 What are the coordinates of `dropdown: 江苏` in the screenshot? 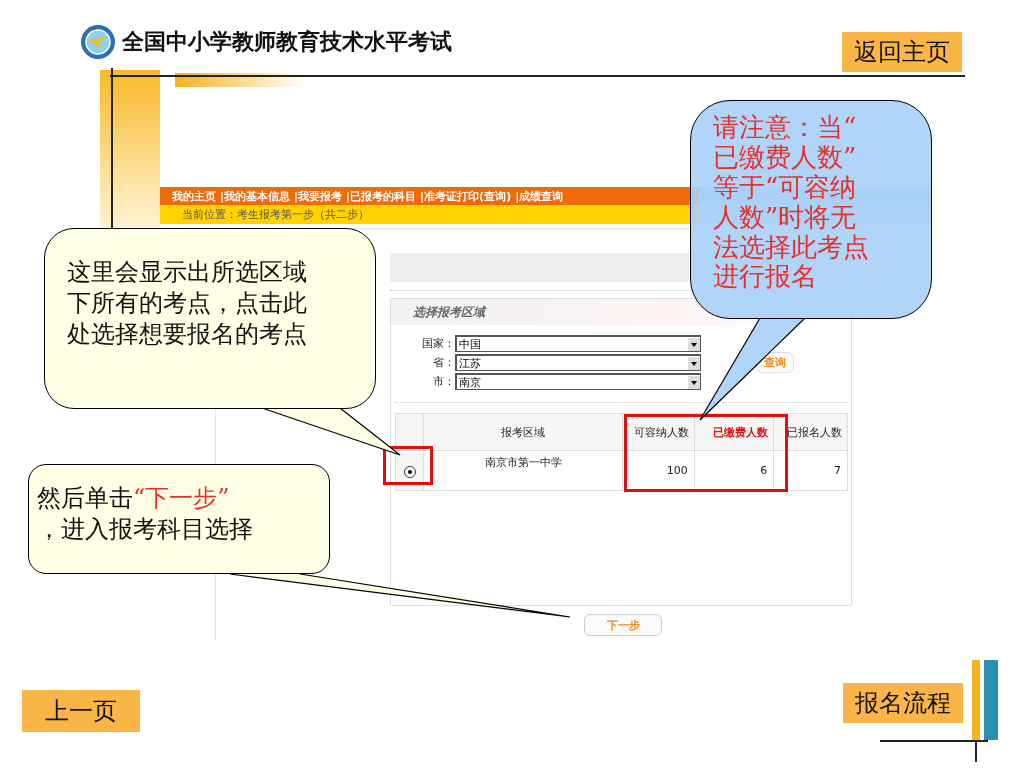 It's located at (578, 362).